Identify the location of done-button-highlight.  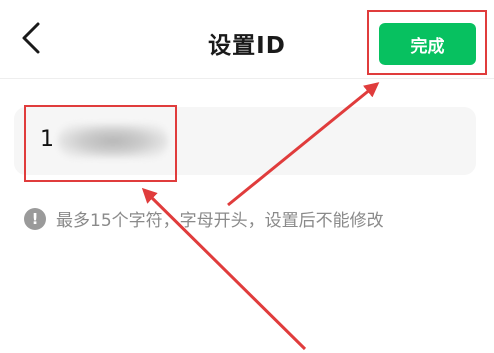
(427, 42).